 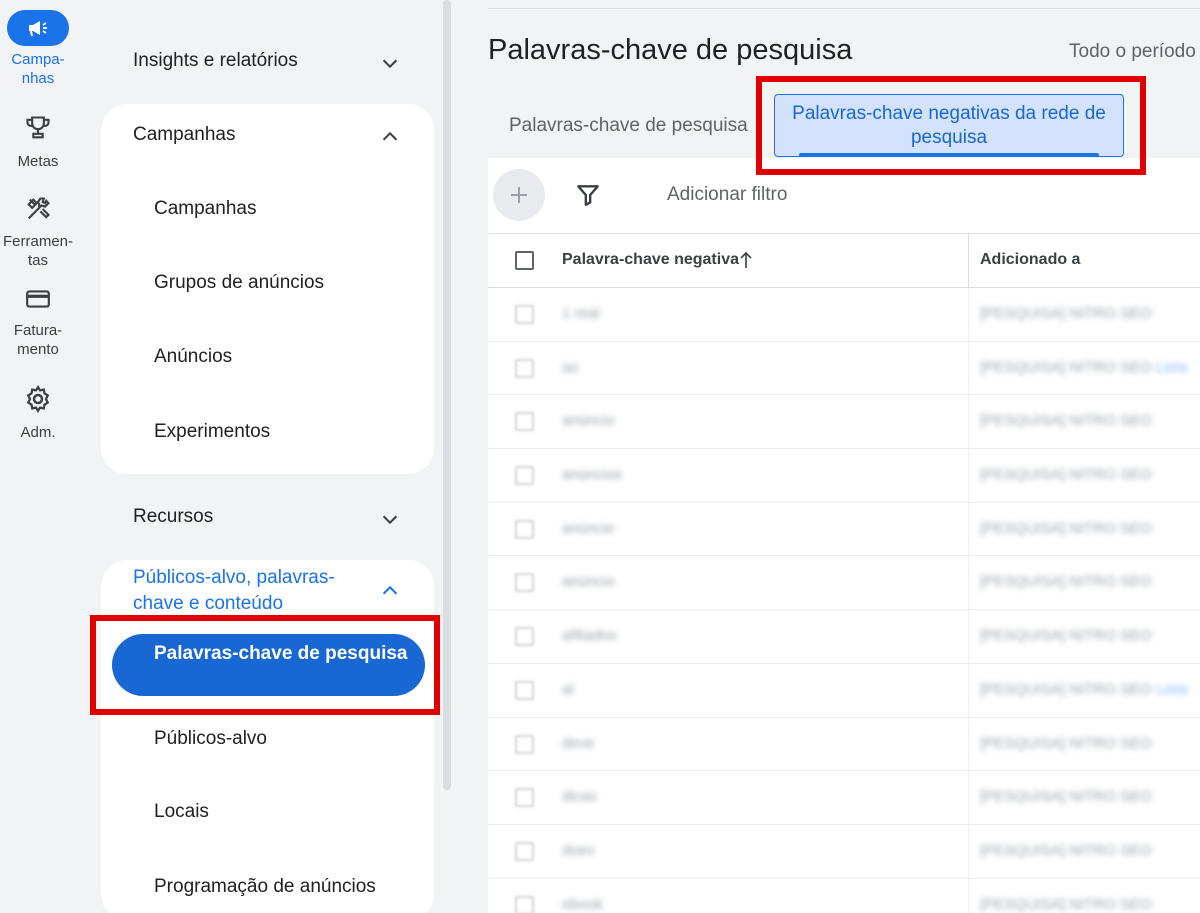 I want to click on chevron-up-icon, so click(x=390, y=136).